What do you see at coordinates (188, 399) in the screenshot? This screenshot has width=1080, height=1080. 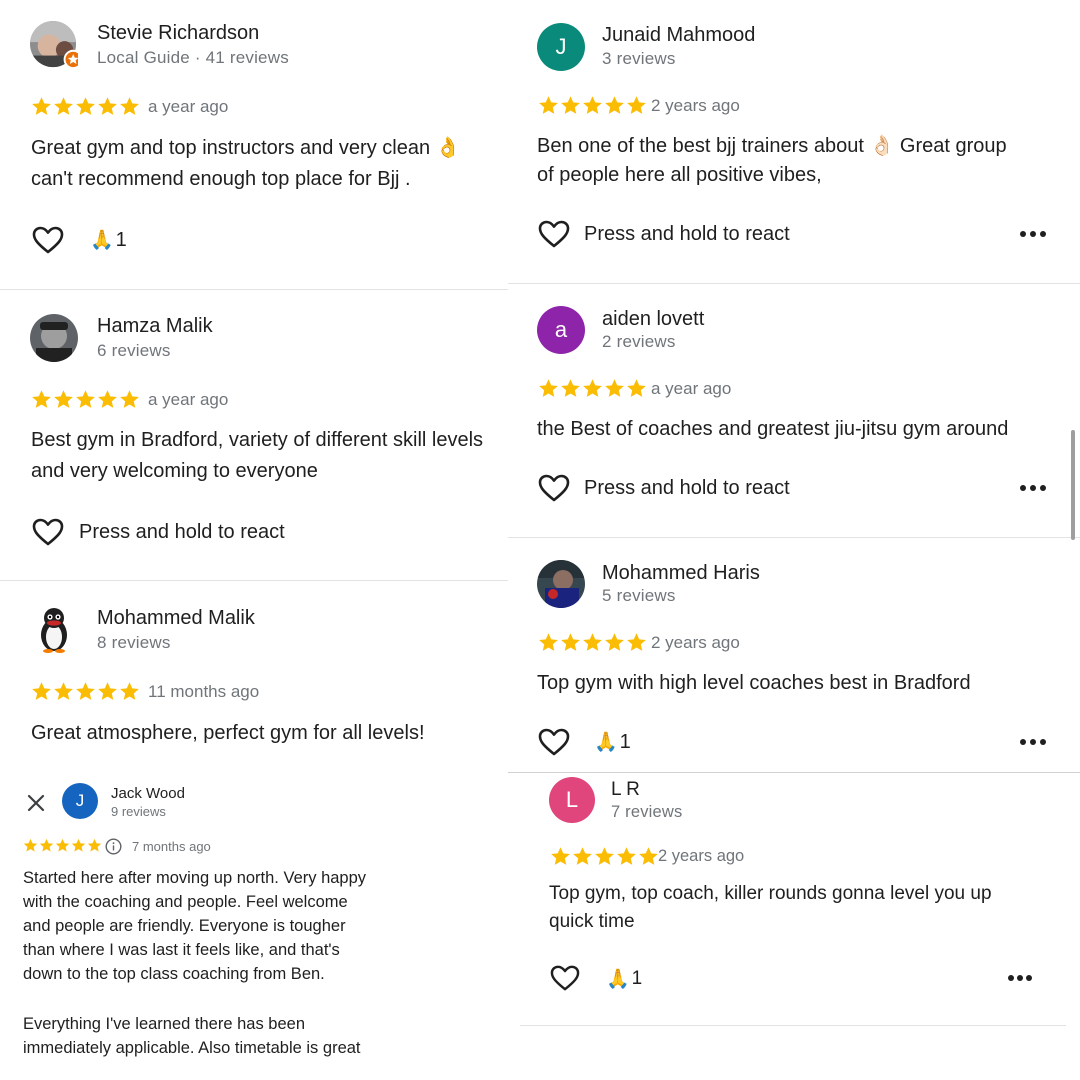 I see `review-date: a year ago` at bounding box center [188, 399].